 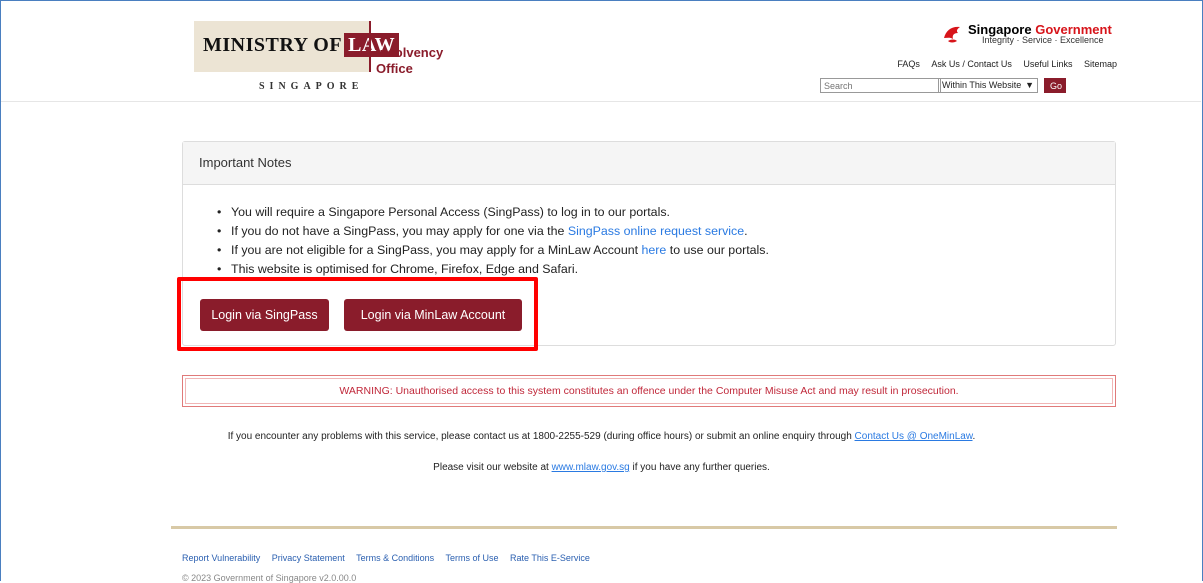 What do you see at coordinates (1029, 85) in the screenshot?
I see `chevron-down-icon: ▼` at bounding box center [1029, 85].